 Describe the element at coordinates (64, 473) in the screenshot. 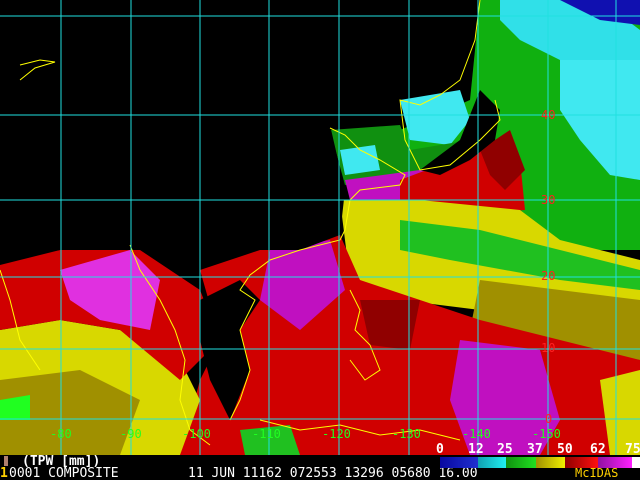

I see `product-name: 0001 COMPOSITE` at that location.